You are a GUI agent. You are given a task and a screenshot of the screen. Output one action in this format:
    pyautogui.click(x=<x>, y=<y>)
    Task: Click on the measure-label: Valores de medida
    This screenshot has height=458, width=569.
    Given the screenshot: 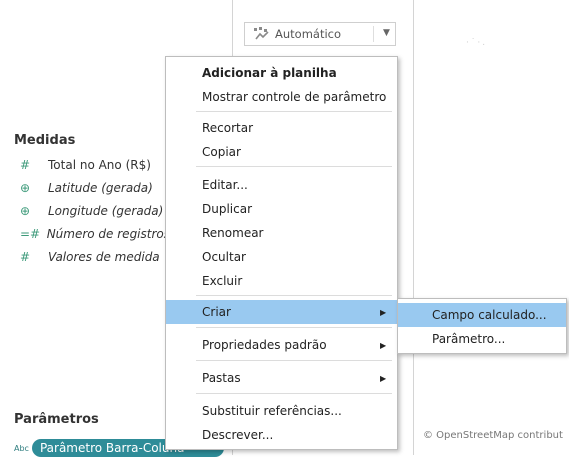 What is the action you would take?
    pyautogui.click(x=104, y=257)
    